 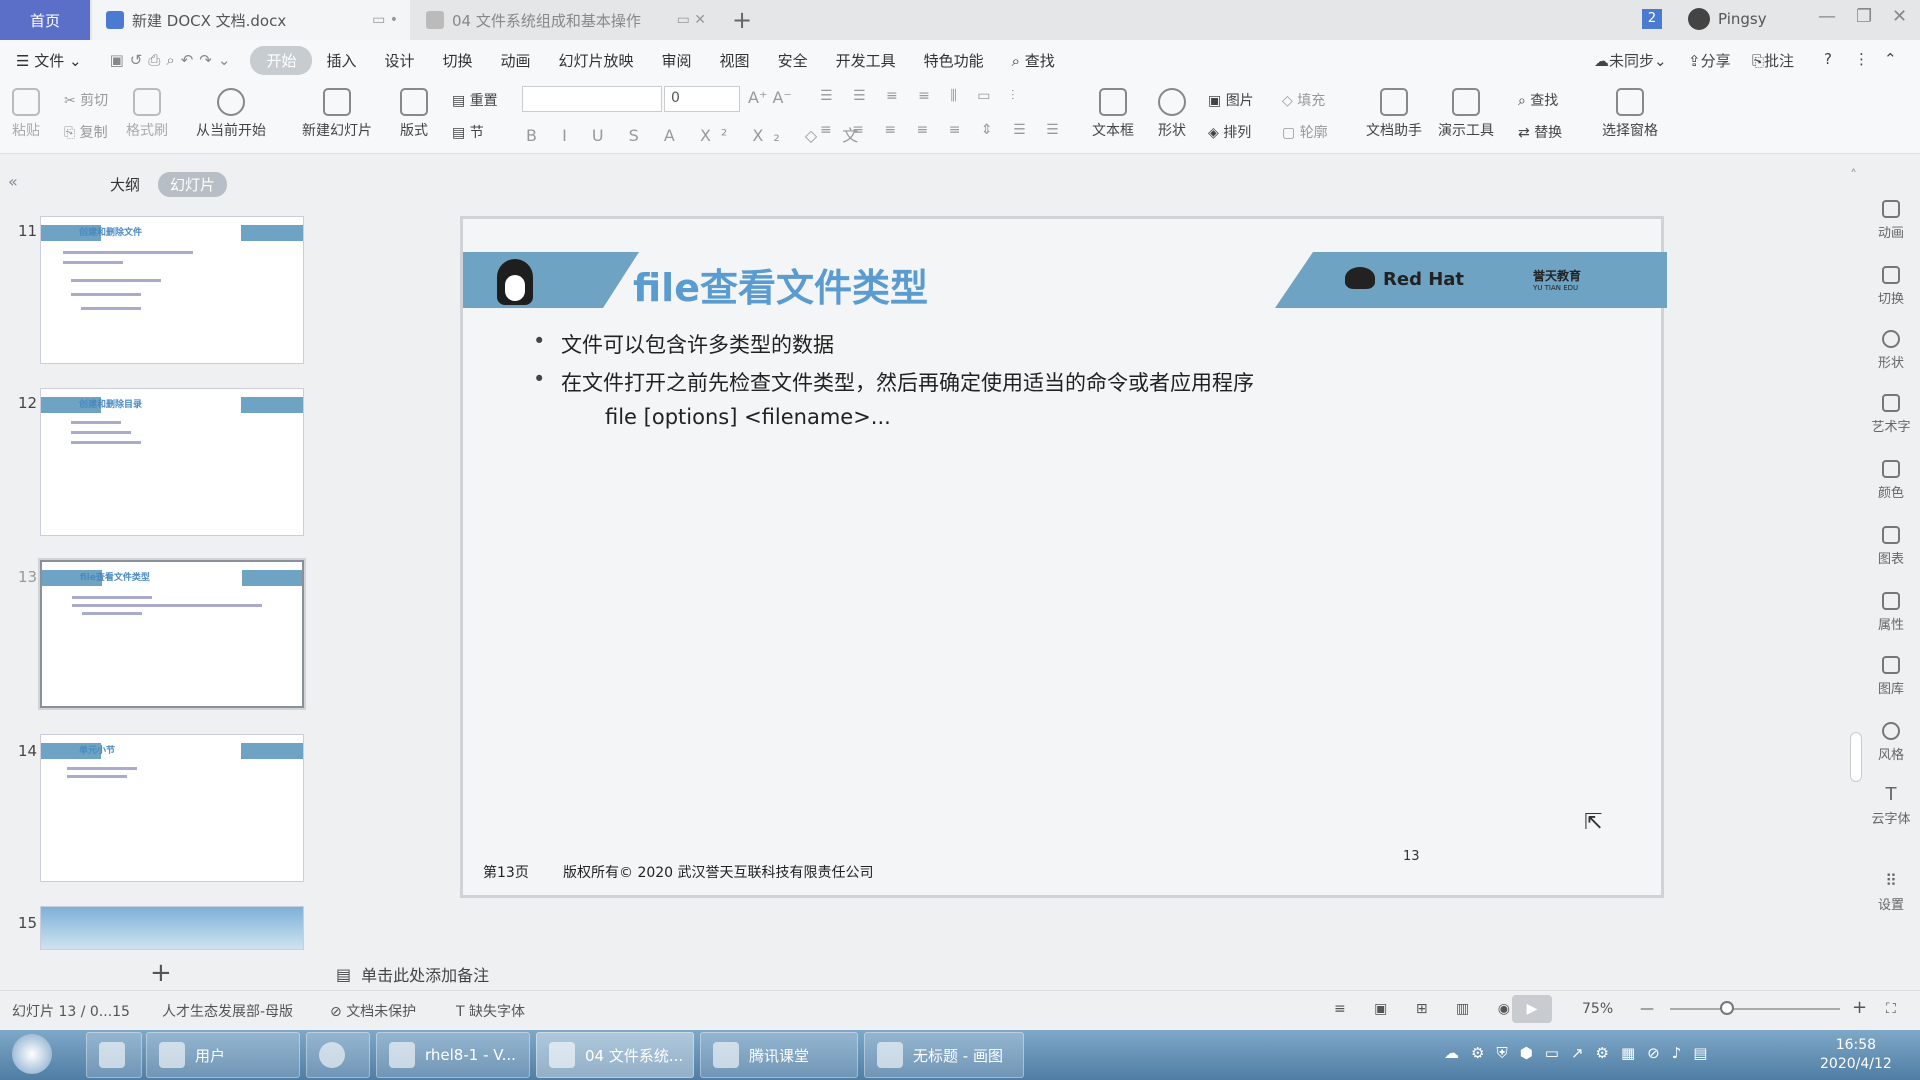 I want to click on quick-access-icons: ▣↺⎙⌕↶↷⌄, so click(x=173, y=60).